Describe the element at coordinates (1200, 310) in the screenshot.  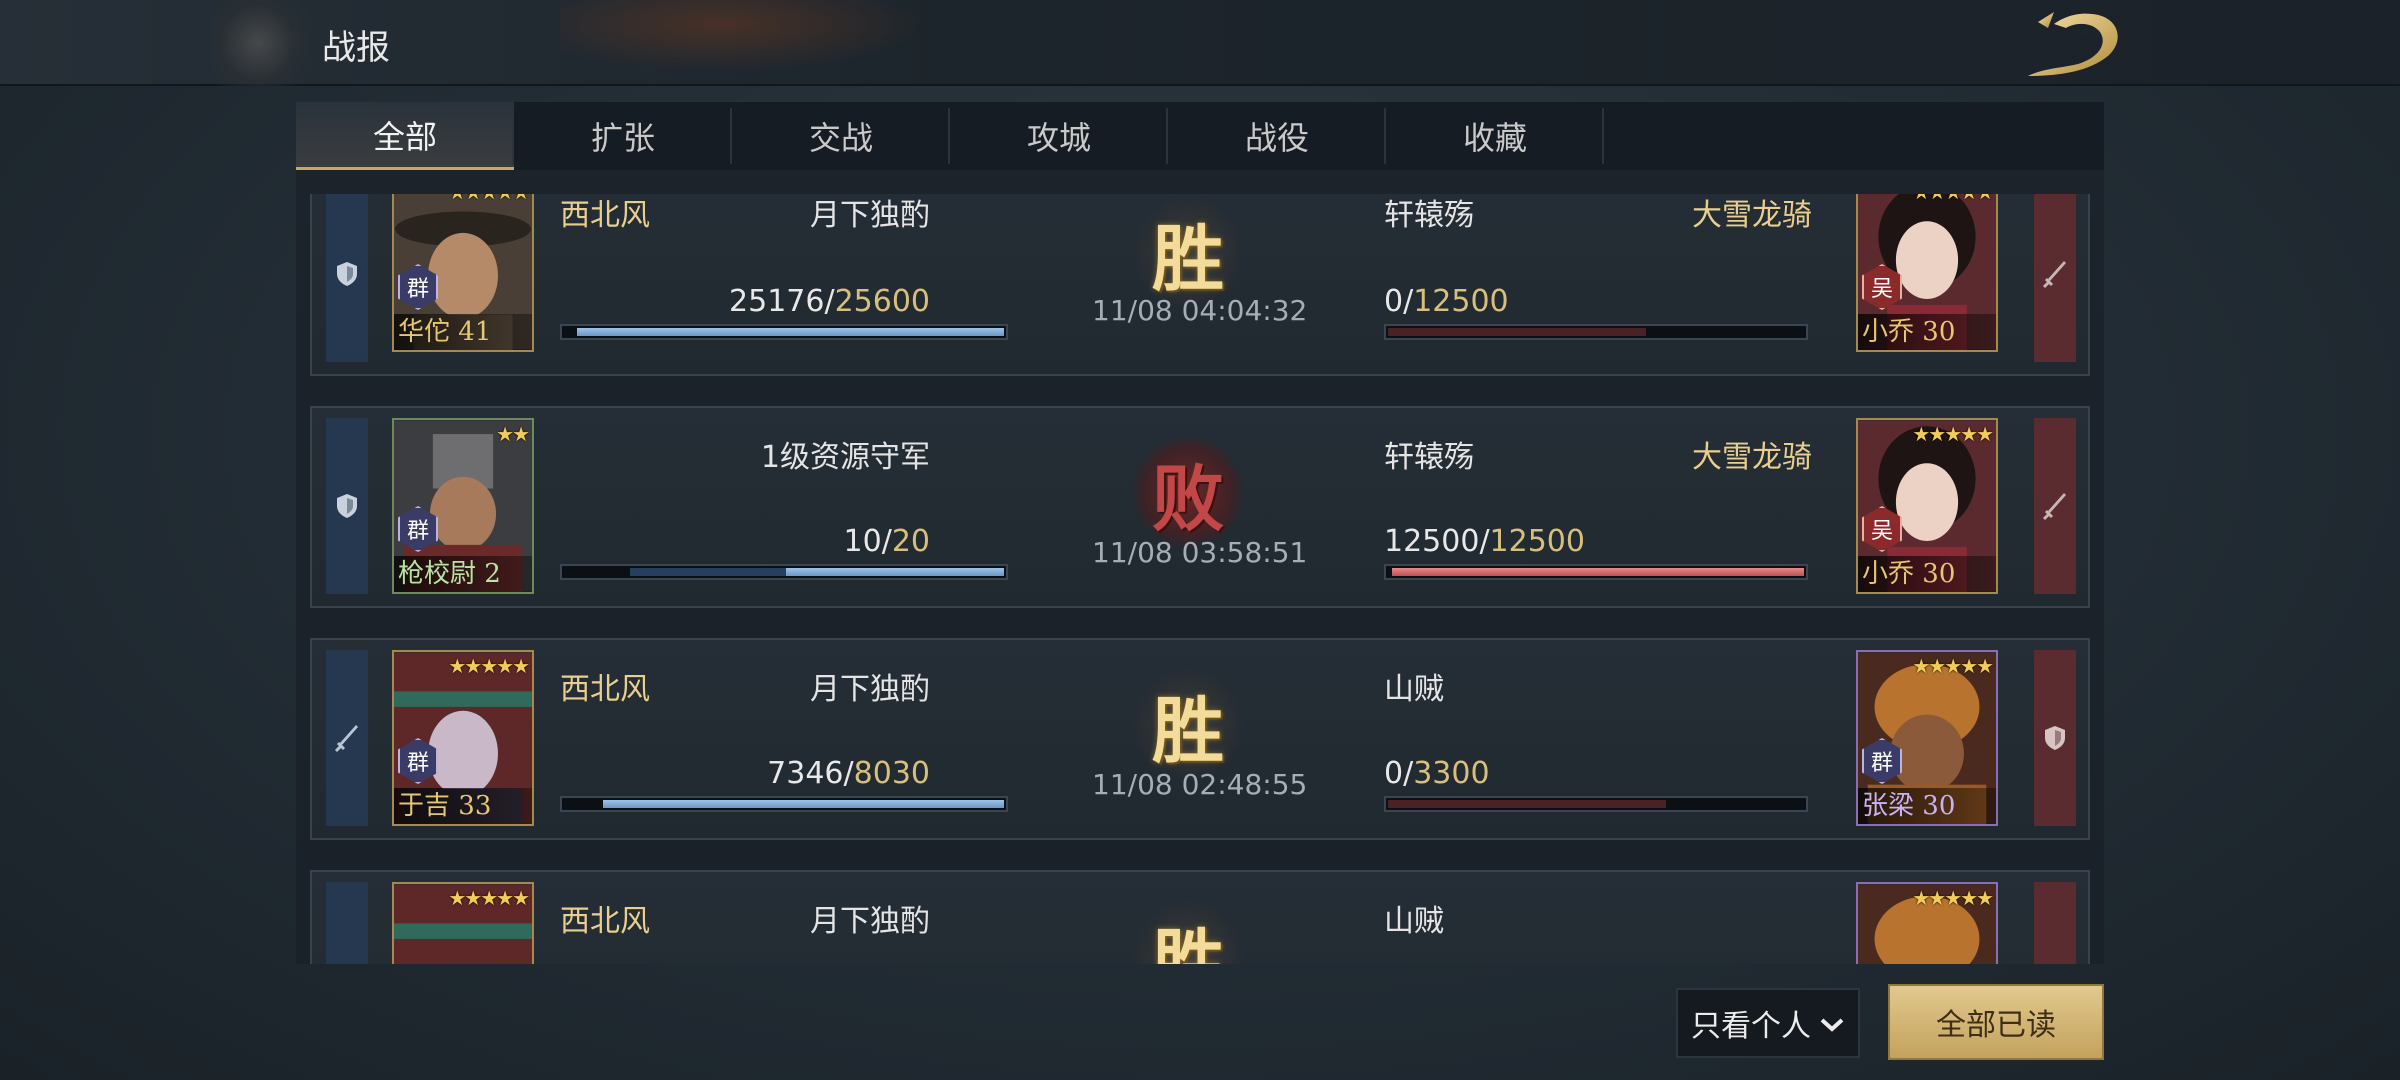
I see `battle-time: 11/08 04:04:32` at that location.